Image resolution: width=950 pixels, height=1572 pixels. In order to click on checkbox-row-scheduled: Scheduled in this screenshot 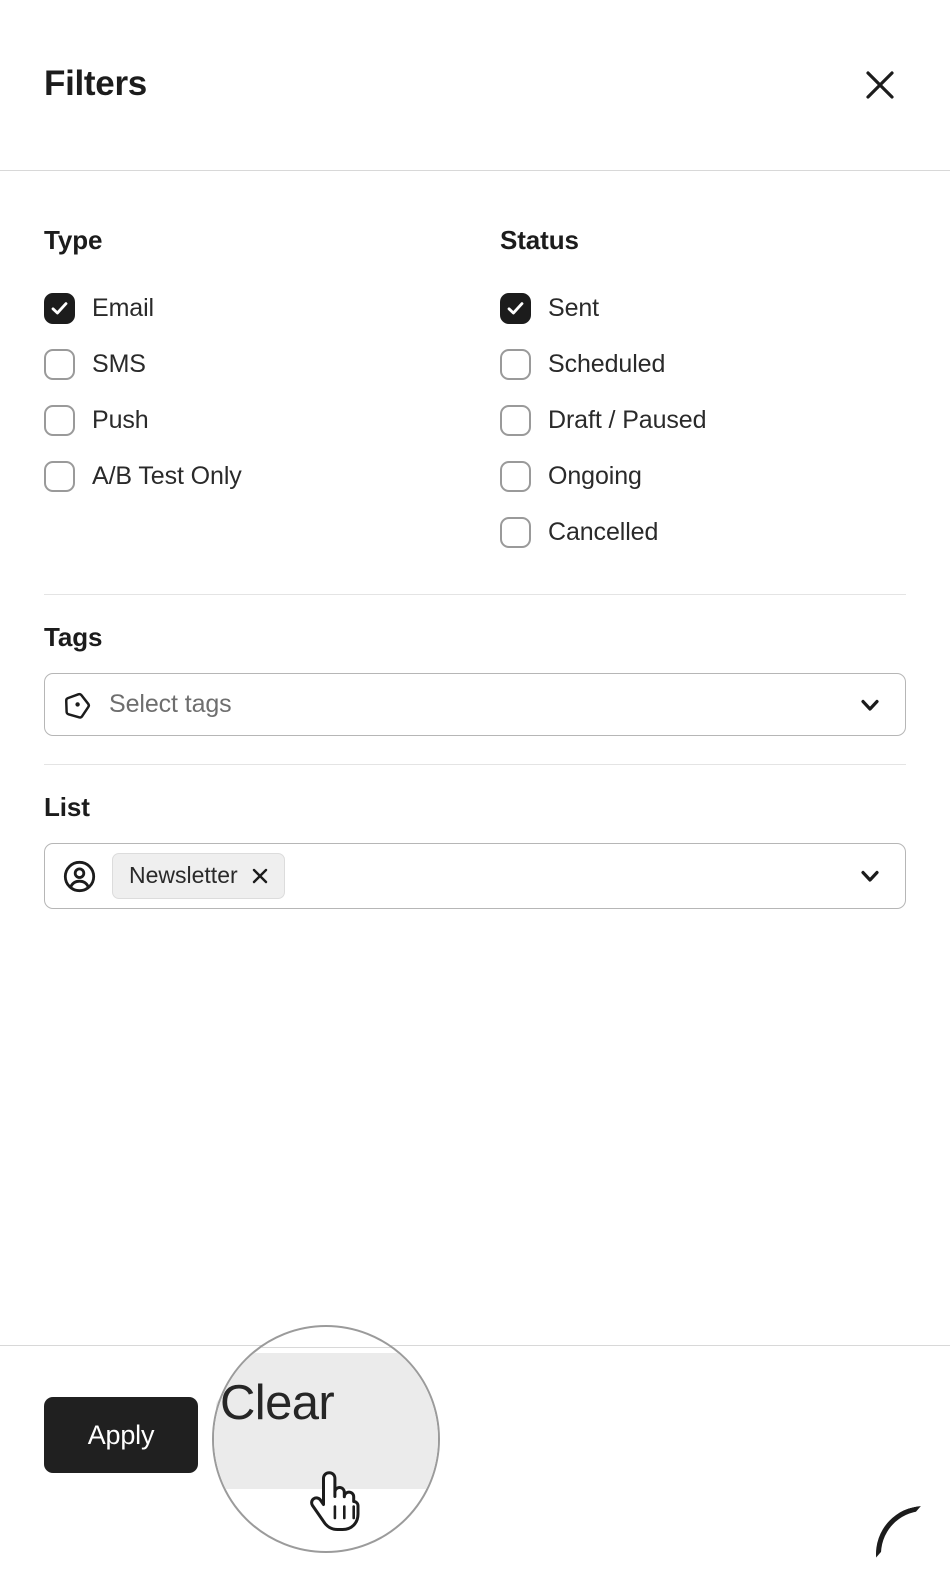, I will do `click(700, 364)`.